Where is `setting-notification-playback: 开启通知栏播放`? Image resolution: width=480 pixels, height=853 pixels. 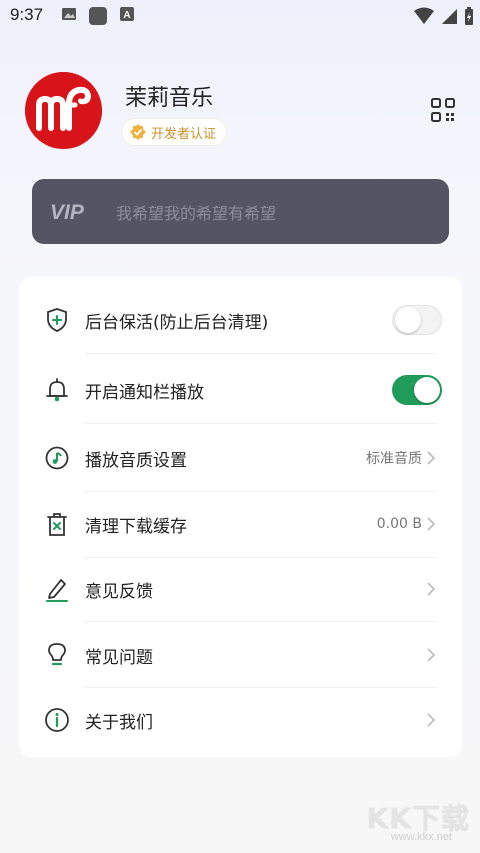 setting-notification-playback: 开启通知栏播放 is located at coordinates (240, 390).